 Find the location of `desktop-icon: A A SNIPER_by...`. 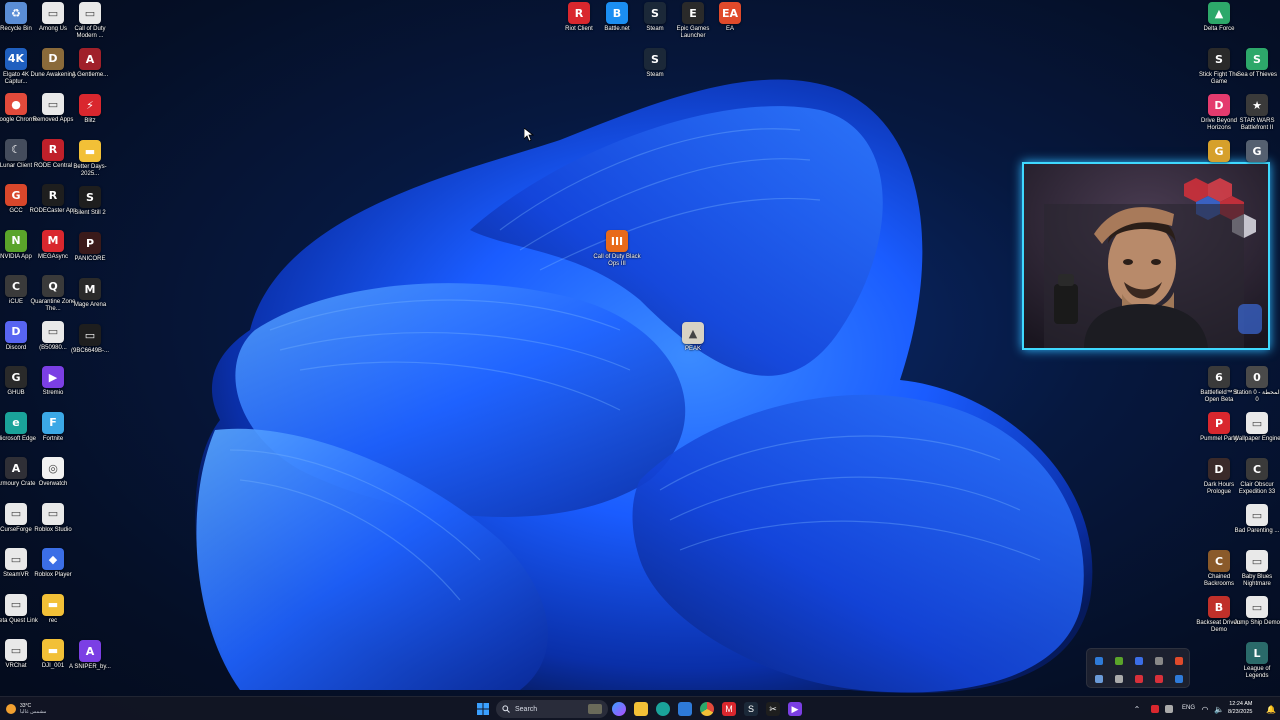

desktop-icon: A A SNIPER_by... is located at coordinates (90, 655).